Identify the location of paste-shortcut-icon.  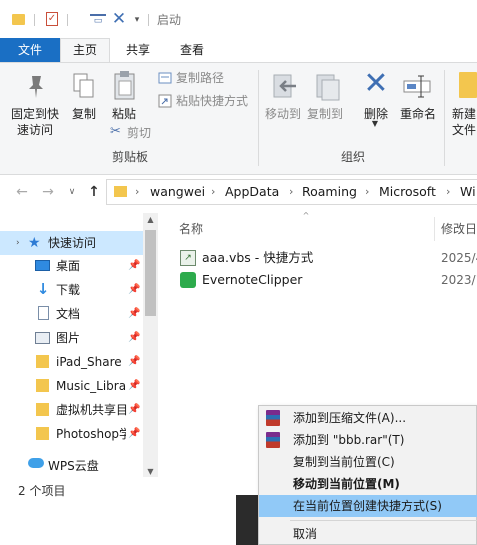
(165, 101).